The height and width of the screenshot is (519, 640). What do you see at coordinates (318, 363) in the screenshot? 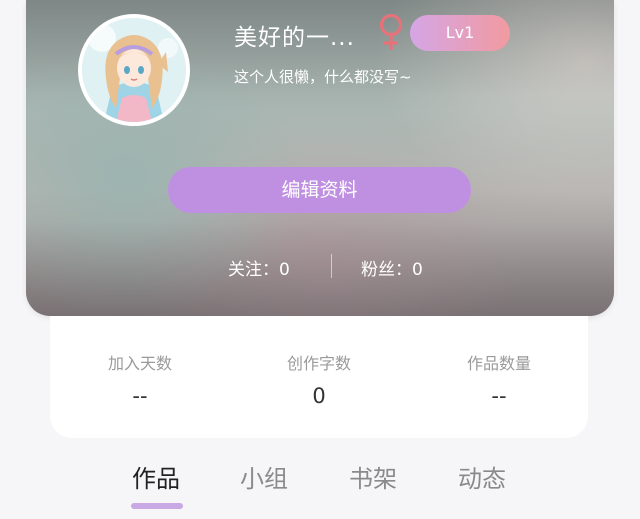
I see `stat-label: 创作字数` at bounding box center [318, 363].